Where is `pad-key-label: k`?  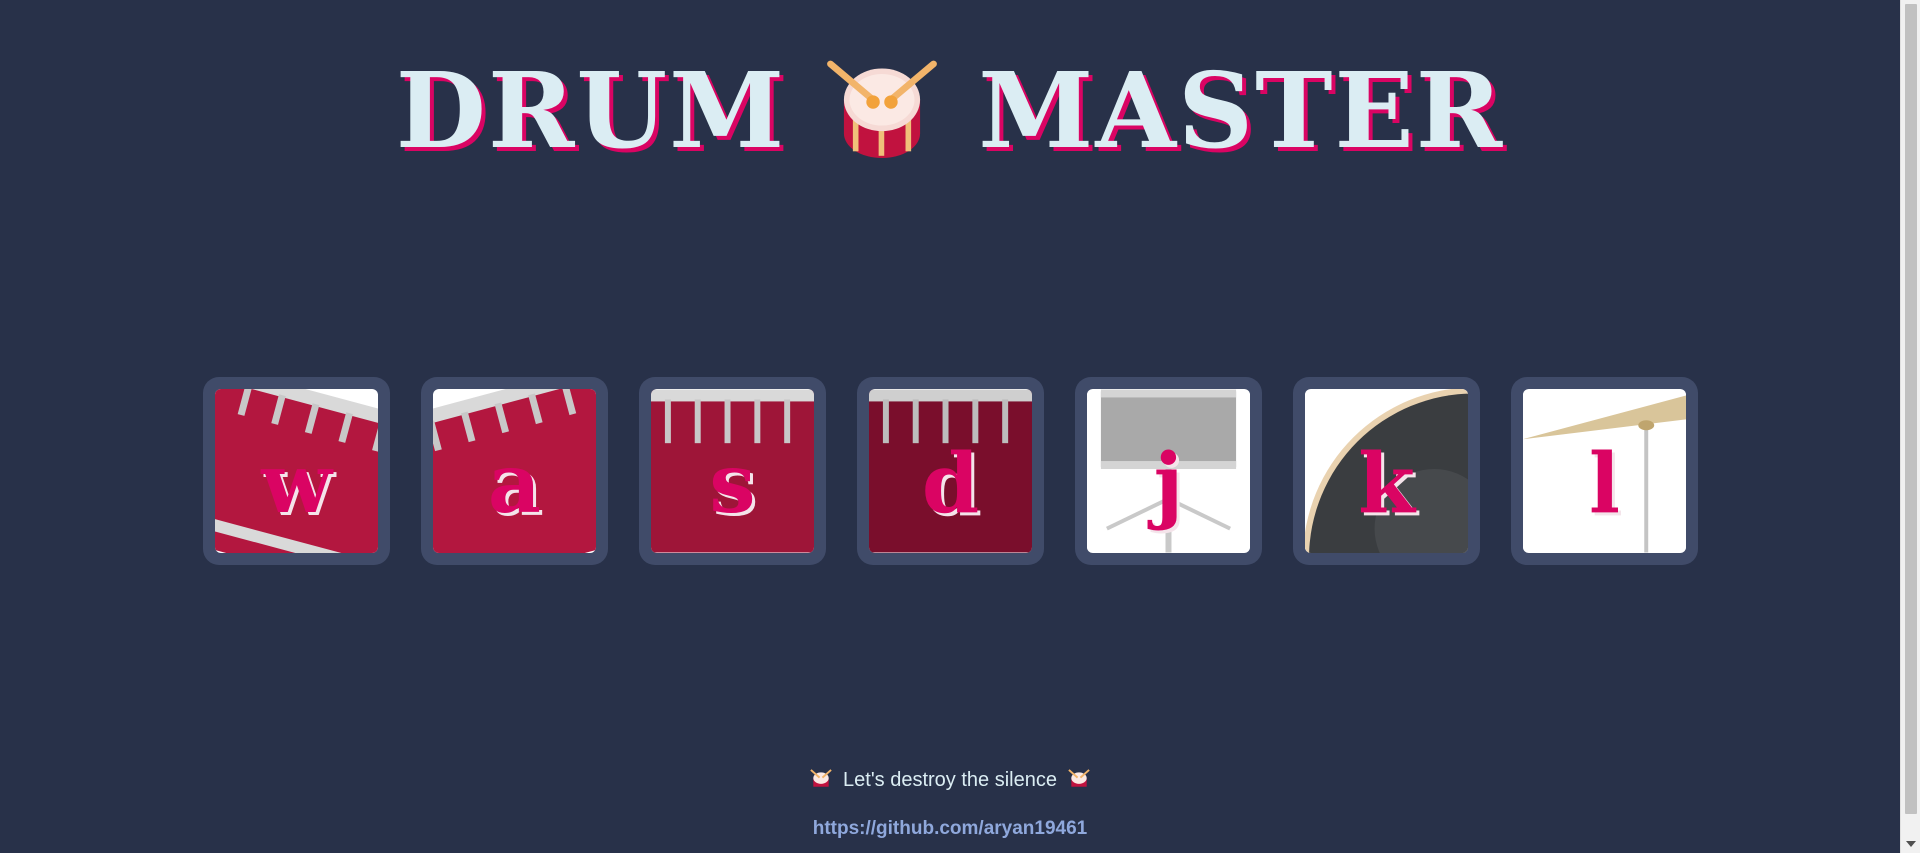 pad-key-label: k is located at coordinates (1386, 484).